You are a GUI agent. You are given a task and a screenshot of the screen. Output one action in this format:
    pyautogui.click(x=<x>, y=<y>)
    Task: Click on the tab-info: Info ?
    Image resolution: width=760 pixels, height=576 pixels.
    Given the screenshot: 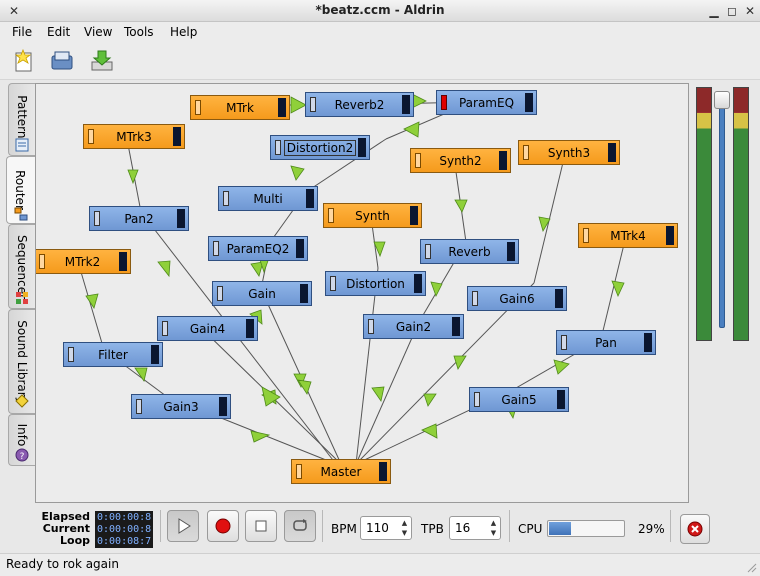 What is the action you would take?
    pyautogui.click(x=21, y=440)
    